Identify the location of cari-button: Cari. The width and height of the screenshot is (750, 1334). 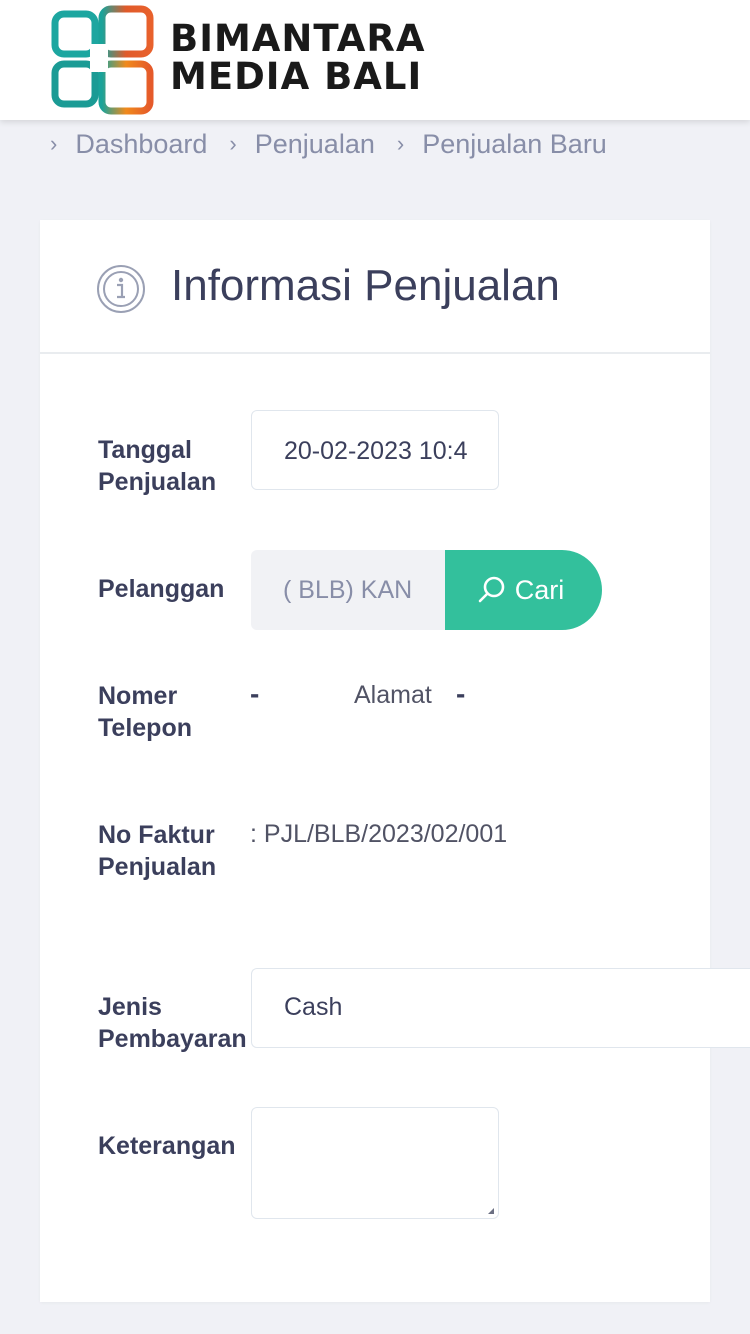
(523, 590).